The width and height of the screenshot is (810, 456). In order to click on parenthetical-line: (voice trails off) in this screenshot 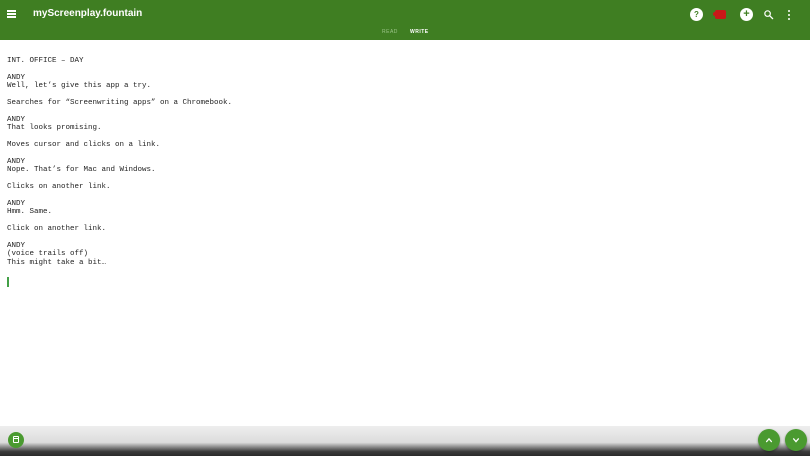, I will do `click(48, 254)`.